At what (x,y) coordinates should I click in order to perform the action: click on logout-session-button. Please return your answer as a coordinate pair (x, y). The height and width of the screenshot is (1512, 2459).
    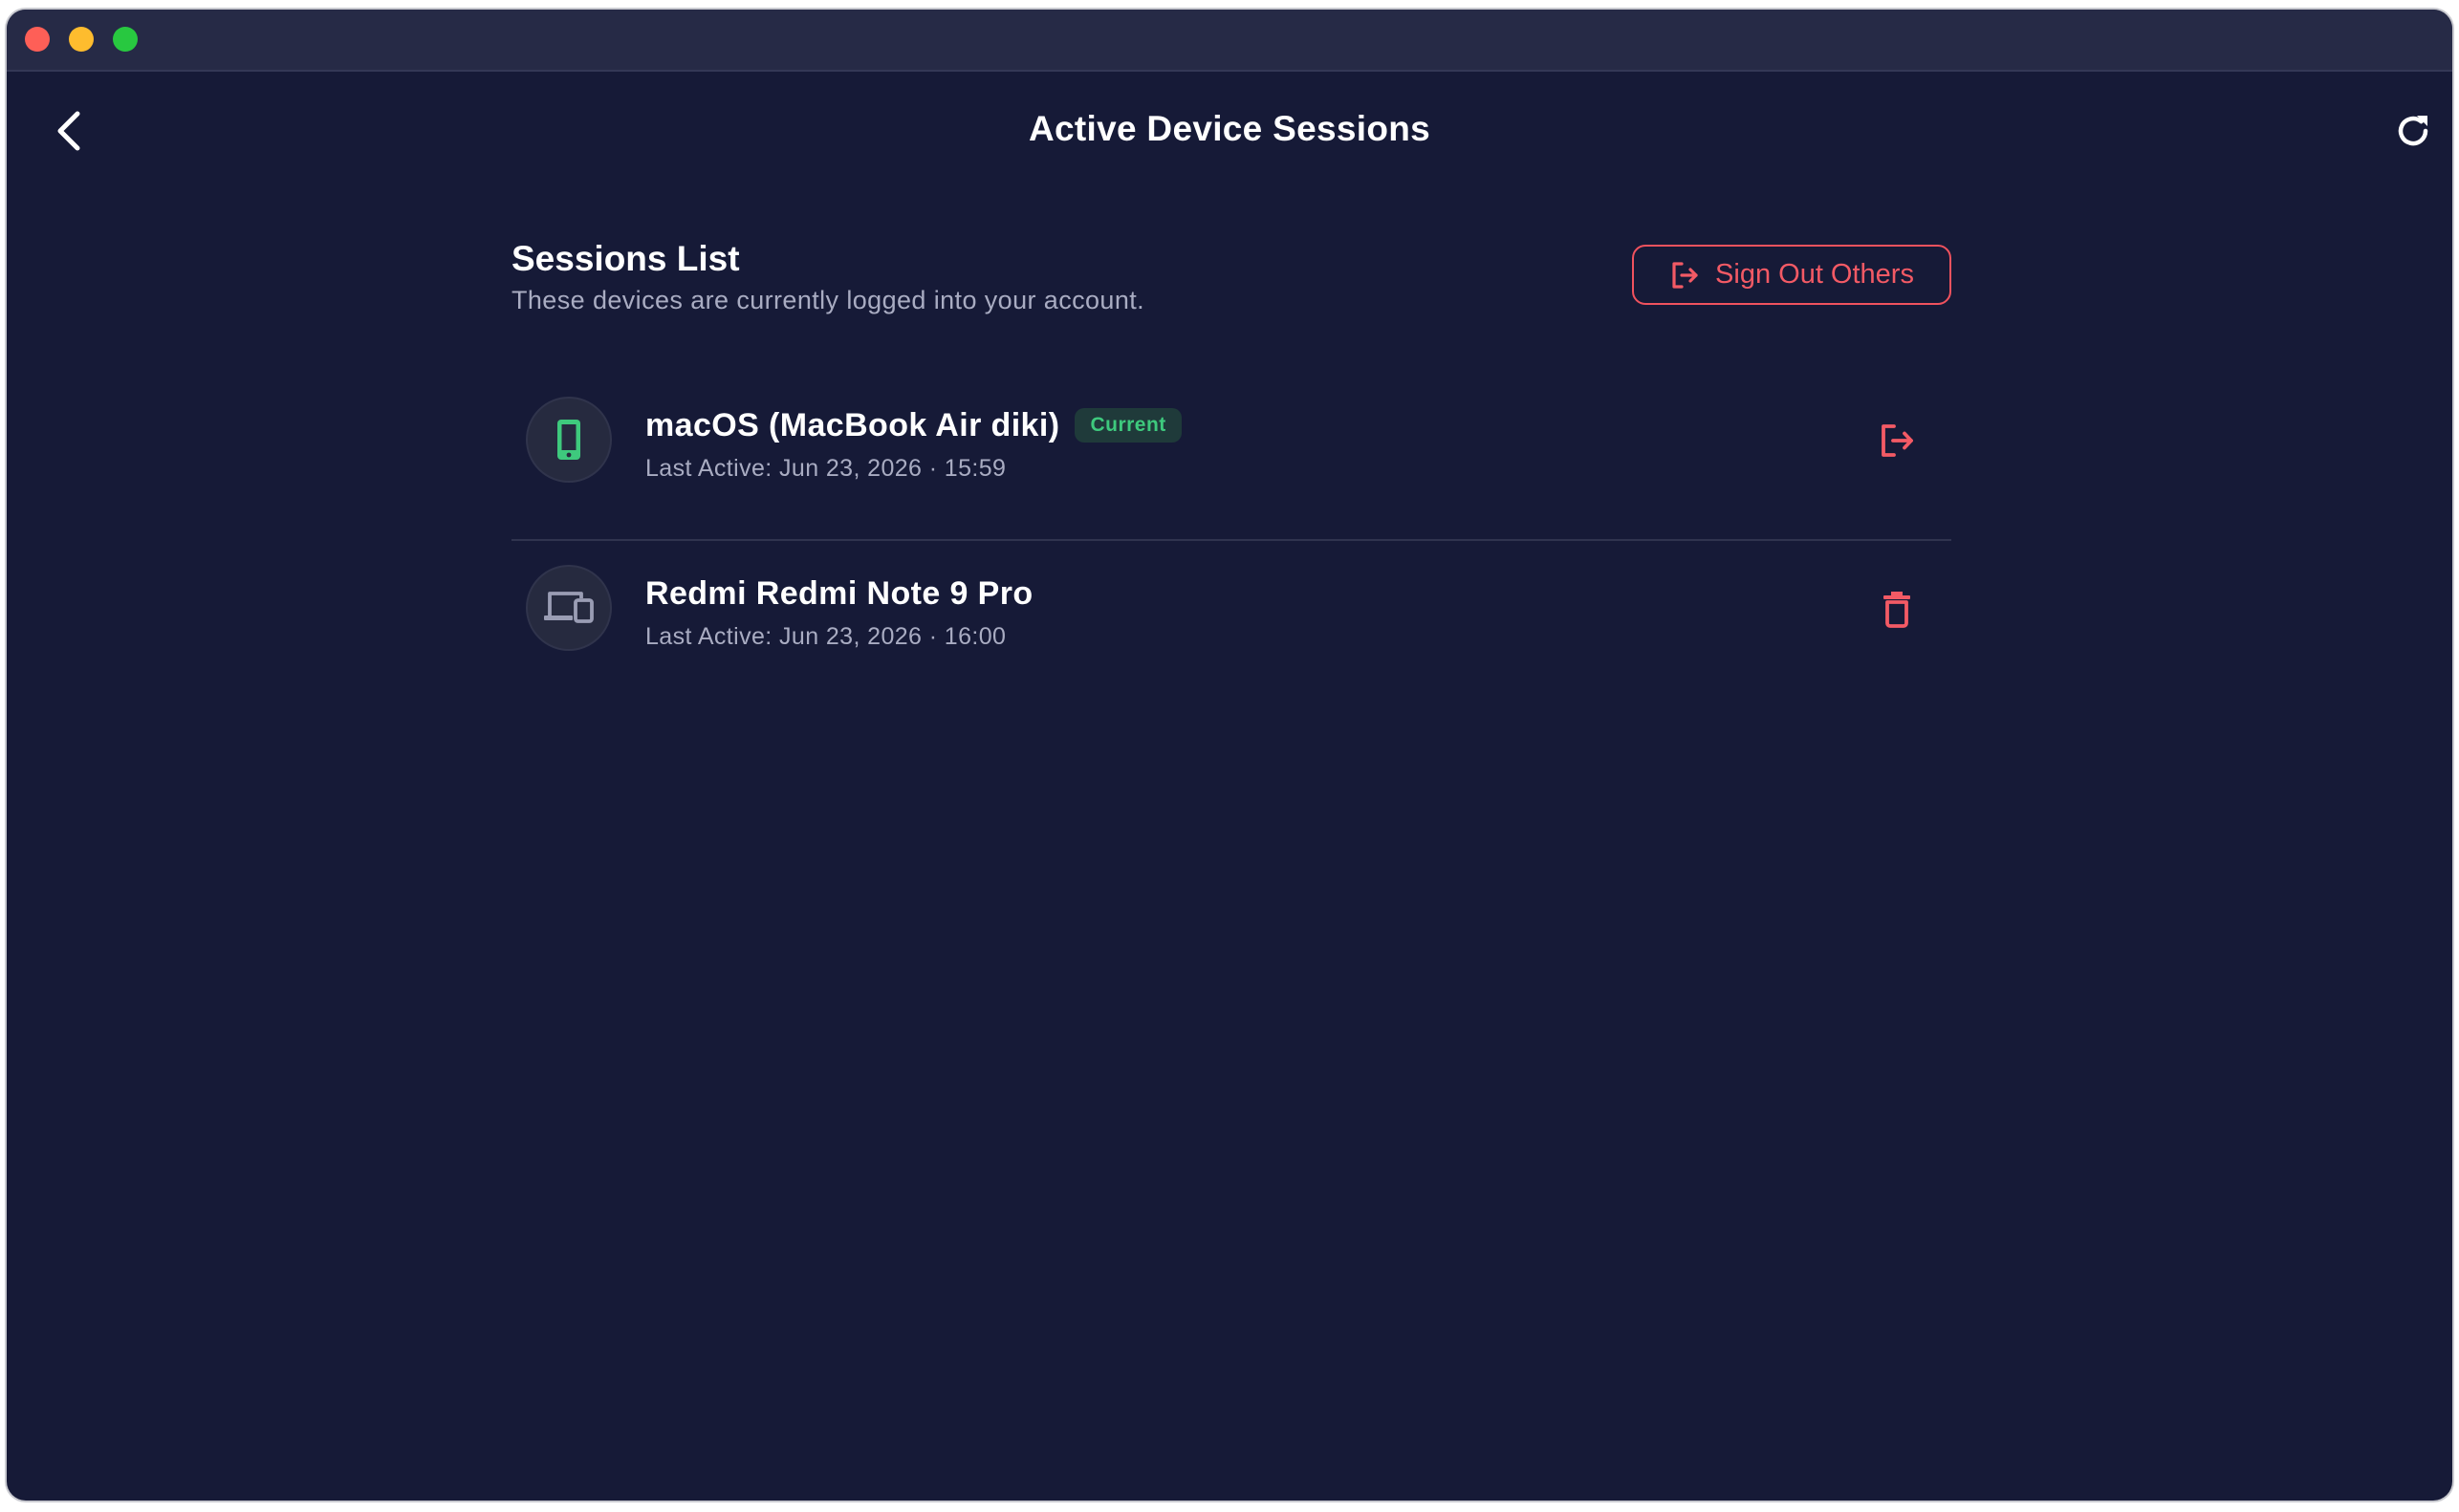
    Looking at the image, I should click on (1897, 441).